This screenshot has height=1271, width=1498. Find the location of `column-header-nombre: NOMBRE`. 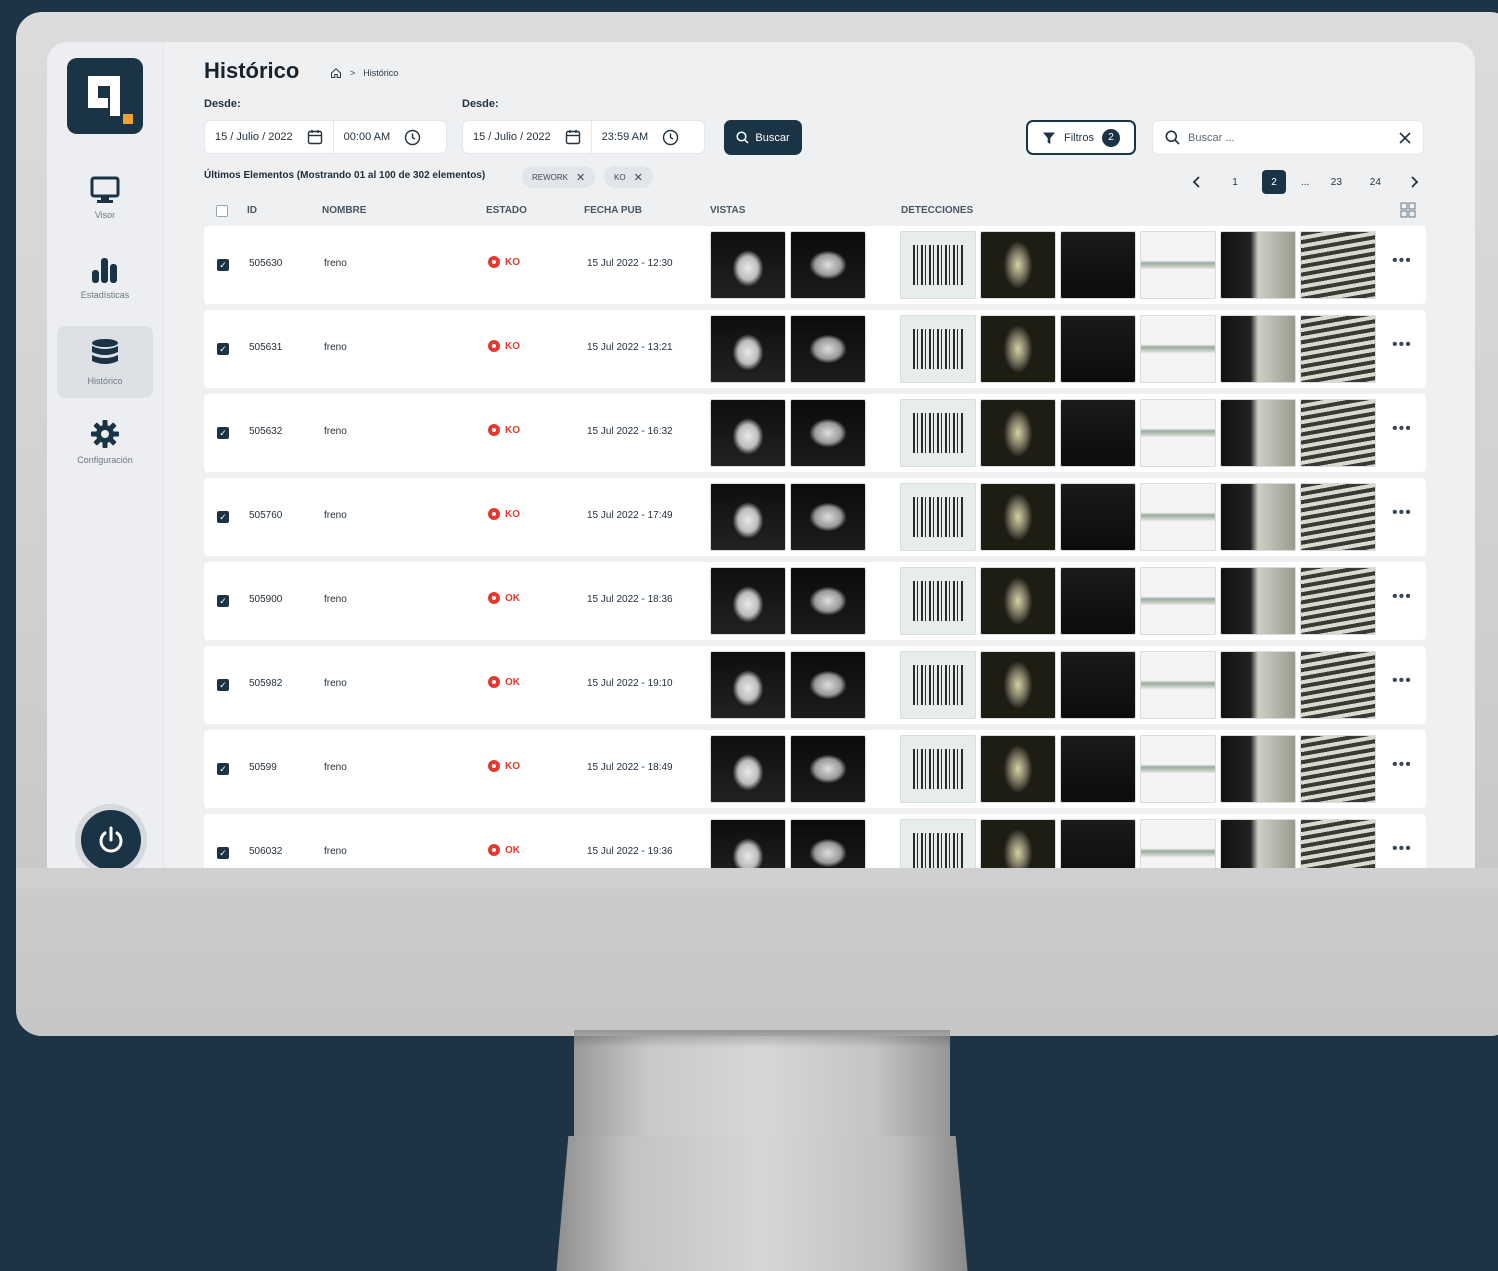

column-header-nombre: NOMBRE is located at coordinates (344, 210).